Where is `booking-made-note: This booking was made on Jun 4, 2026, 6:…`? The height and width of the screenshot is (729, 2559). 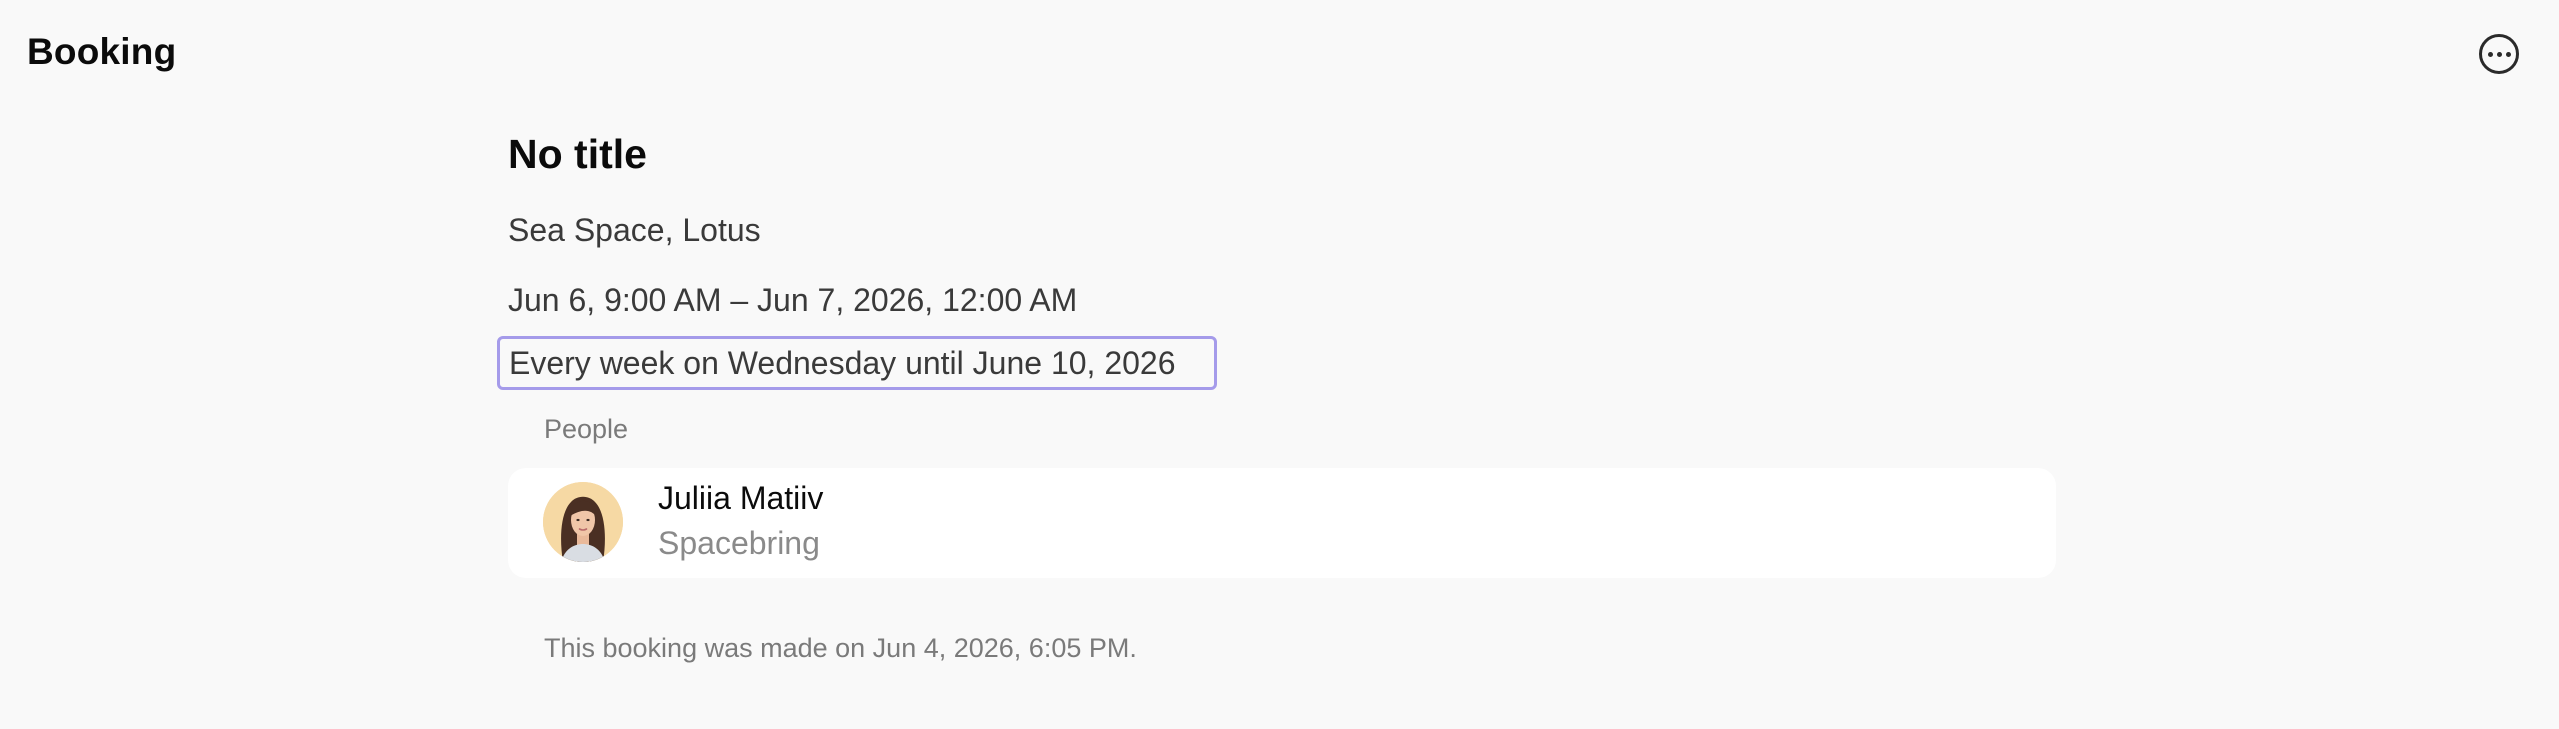
booking-made-note: This booking was made on Jun 4, 2026, 6:… is located at coordinates (840, 648).